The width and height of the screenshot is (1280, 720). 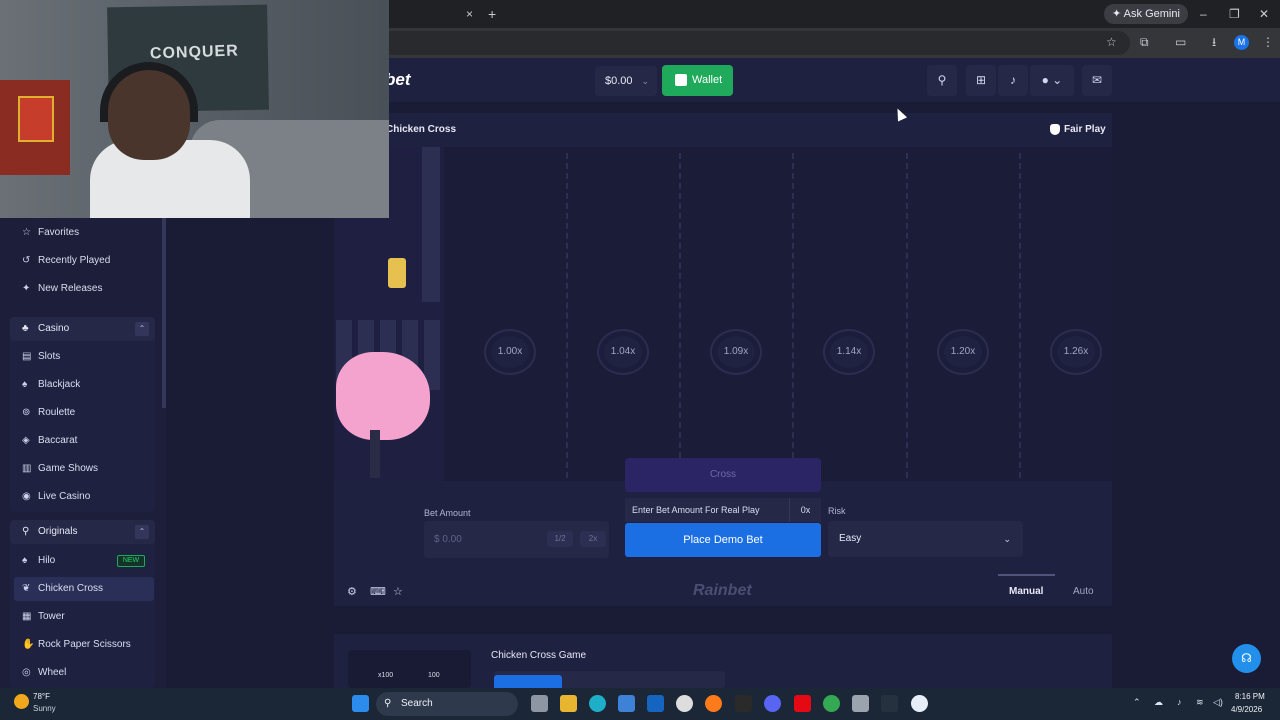 What do you see at coordinates (25, 560) in the screenshot?
I see `hilo-icon: ♠` at bounding box center [25, 560].